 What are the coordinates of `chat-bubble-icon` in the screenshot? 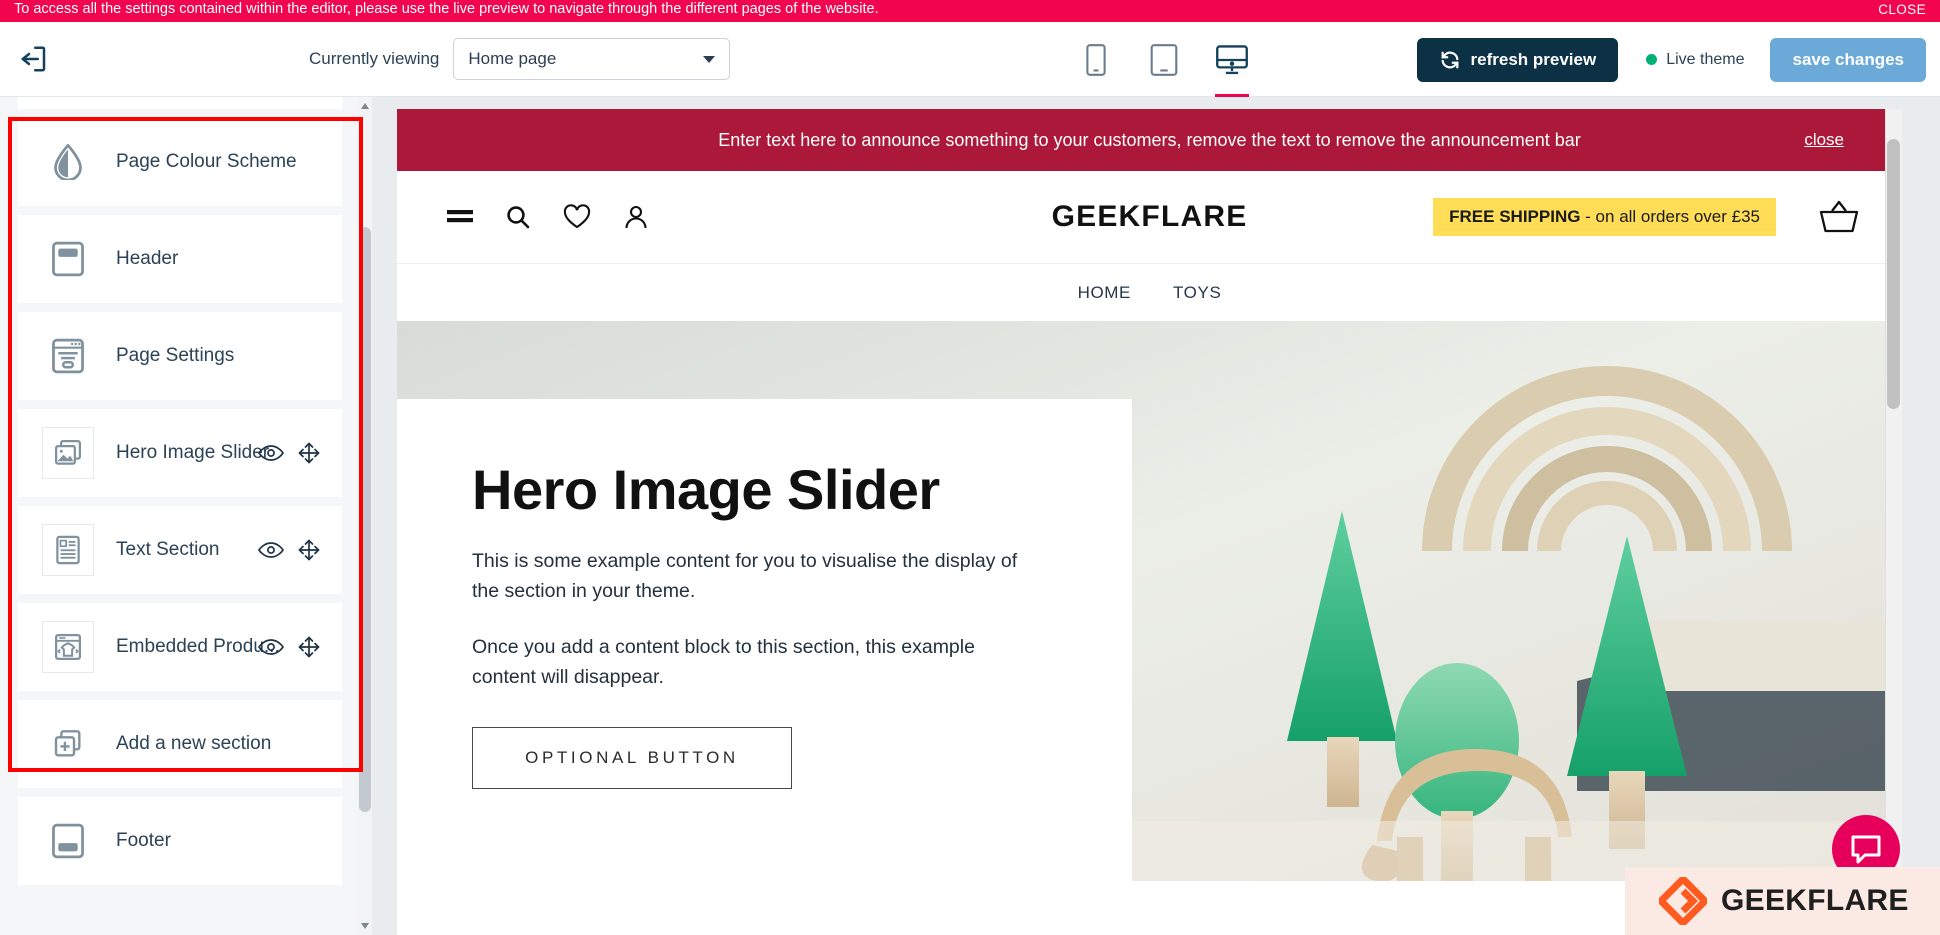 It's located at (1866, 849).